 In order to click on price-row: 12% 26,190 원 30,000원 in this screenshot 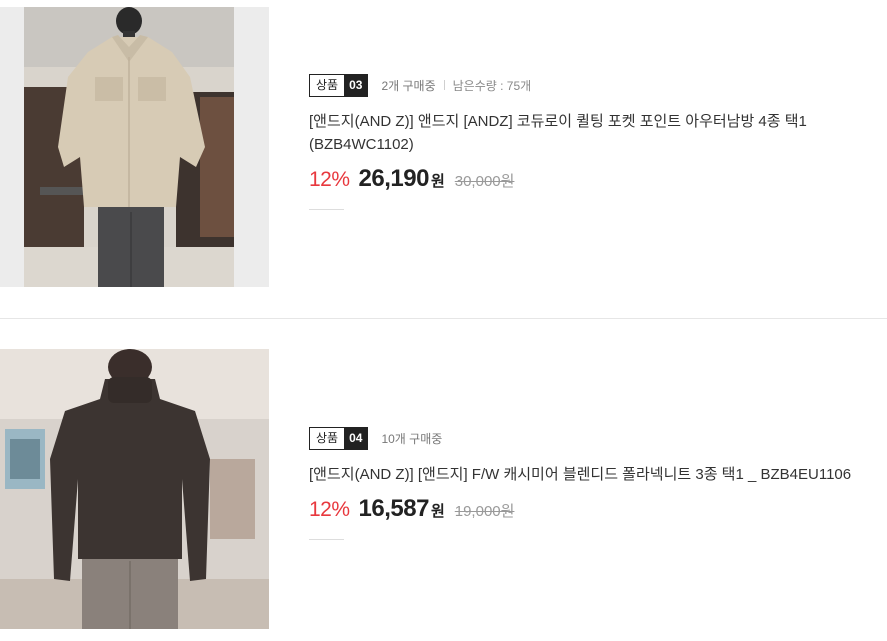, I will do `click(594, 179)`.